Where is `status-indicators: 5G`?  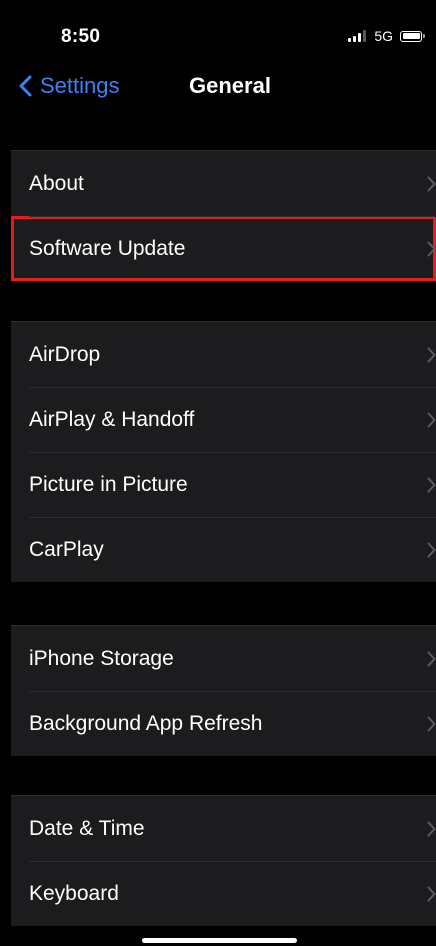 status-indicators: 5G is located at coordinates (386, 36).